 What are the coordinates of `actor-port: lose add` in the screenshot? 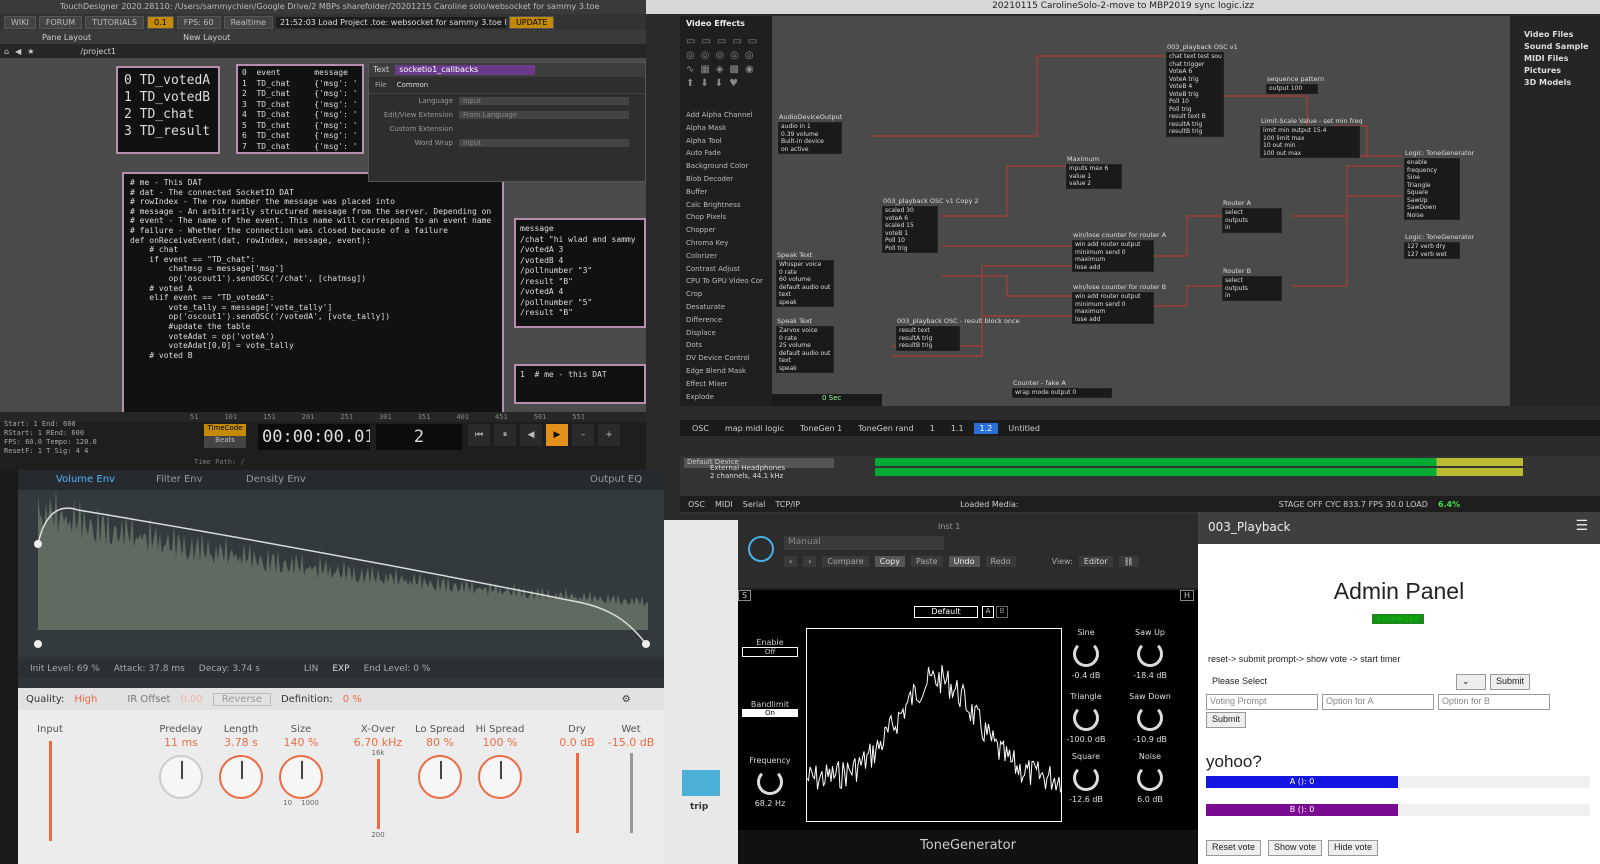 It's located at (1113, 268).